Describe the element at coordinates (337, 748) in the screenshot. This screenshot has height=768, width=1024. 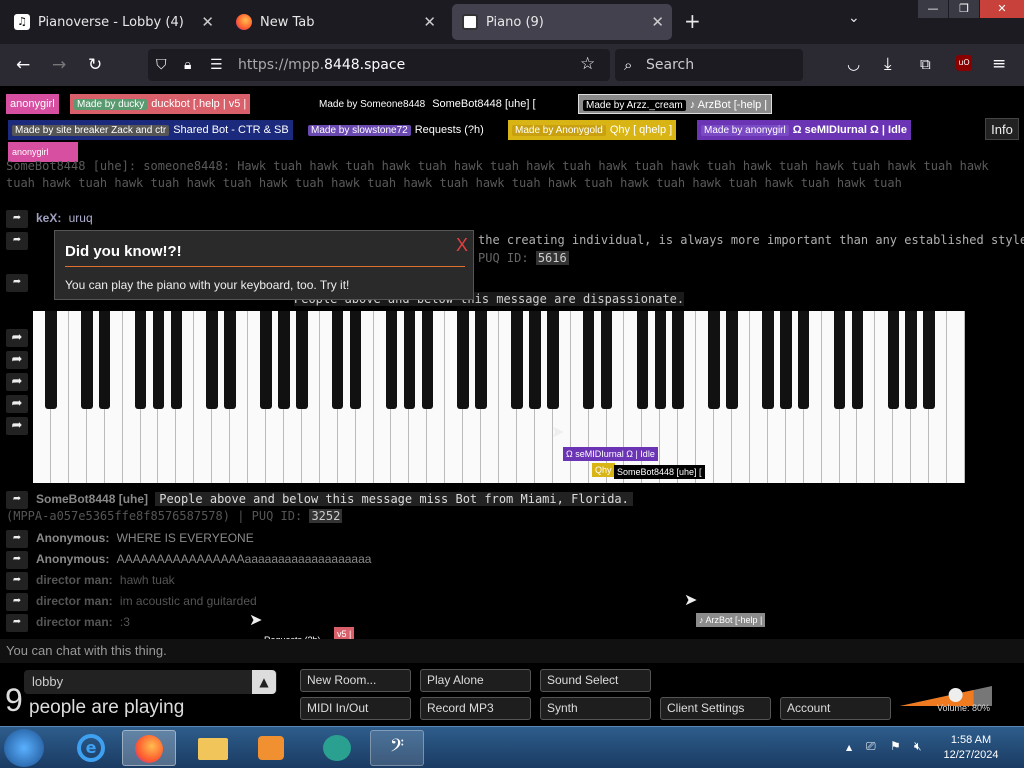
I see `app-icon` at that location.